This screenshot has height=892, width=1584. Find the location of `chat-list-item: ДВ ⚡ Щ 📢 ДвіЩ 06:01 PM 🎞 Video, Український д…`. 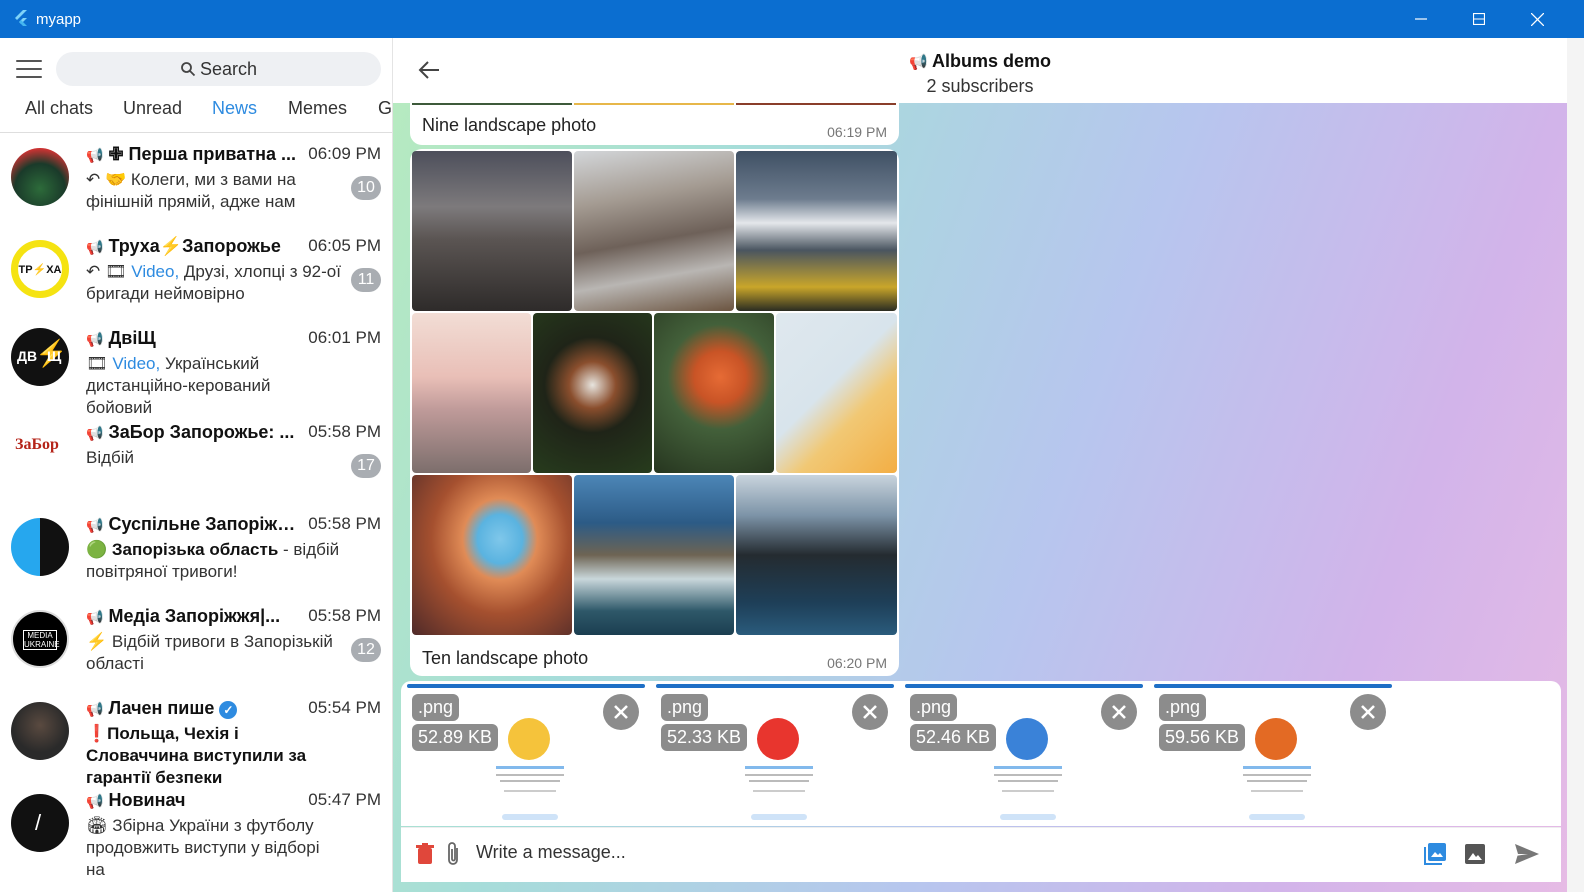

chat-list-item: ДВ ⚡ Щ 📢 ДвіЩ 06:01 PM 🎞 Video, Український д… is located at coordinates (196, 367).